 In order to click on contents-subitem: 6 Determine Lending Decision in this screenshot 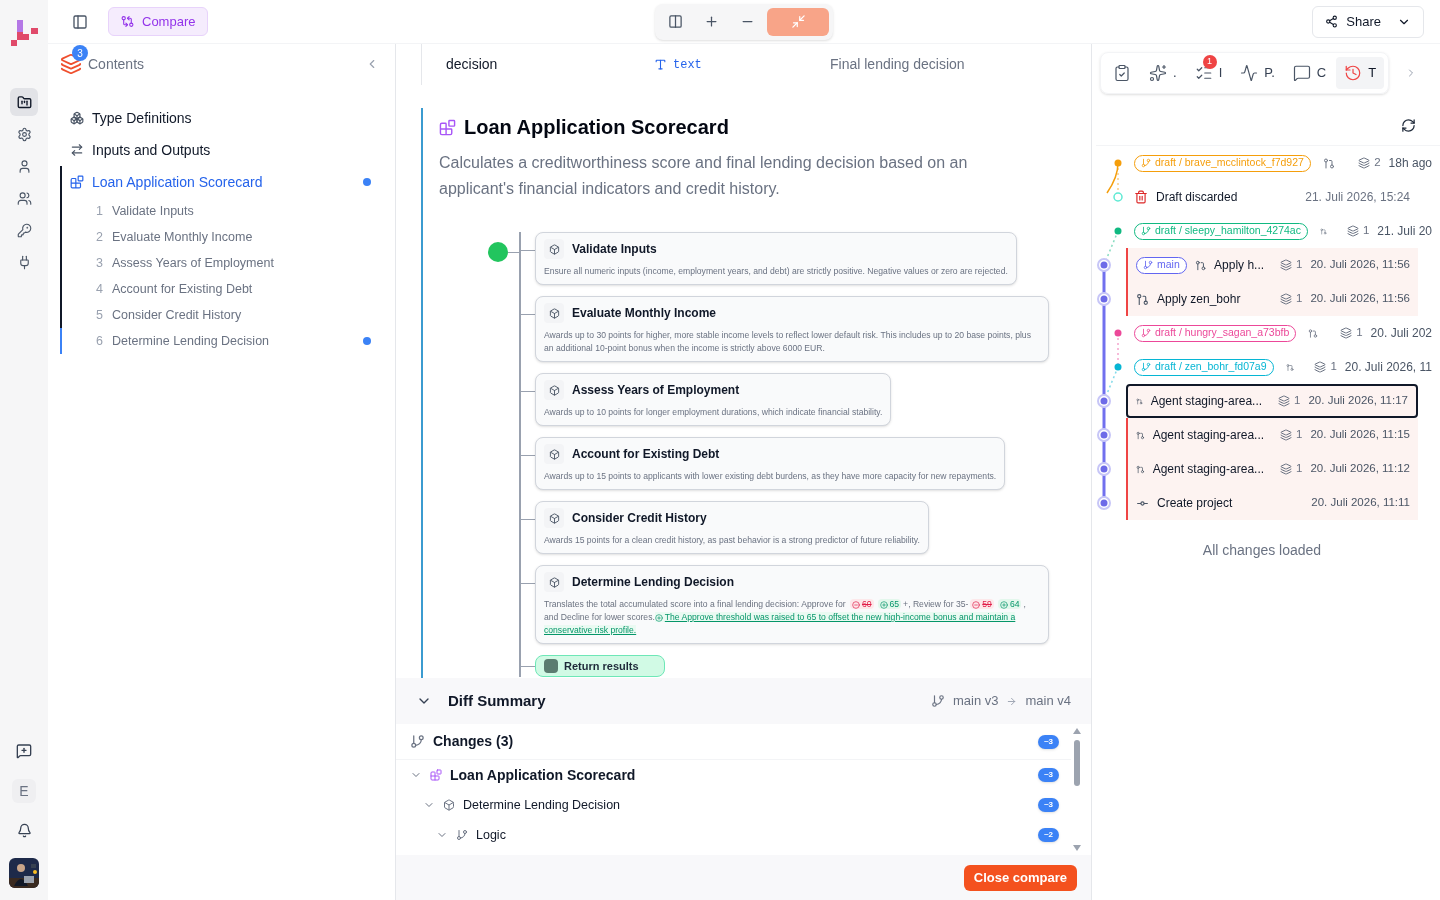, I will do `click(219, 341)`.